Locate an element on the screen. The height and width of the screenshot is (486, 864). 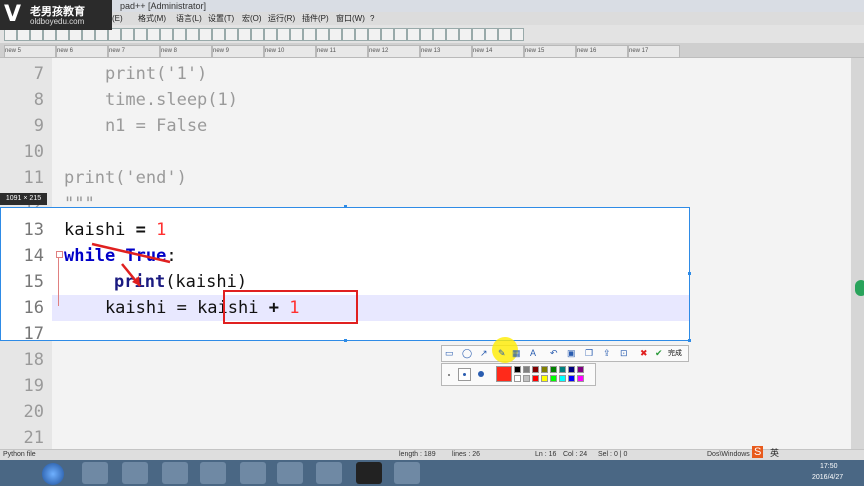
taskbar-ie-icon is located at coordinates (95, 473).